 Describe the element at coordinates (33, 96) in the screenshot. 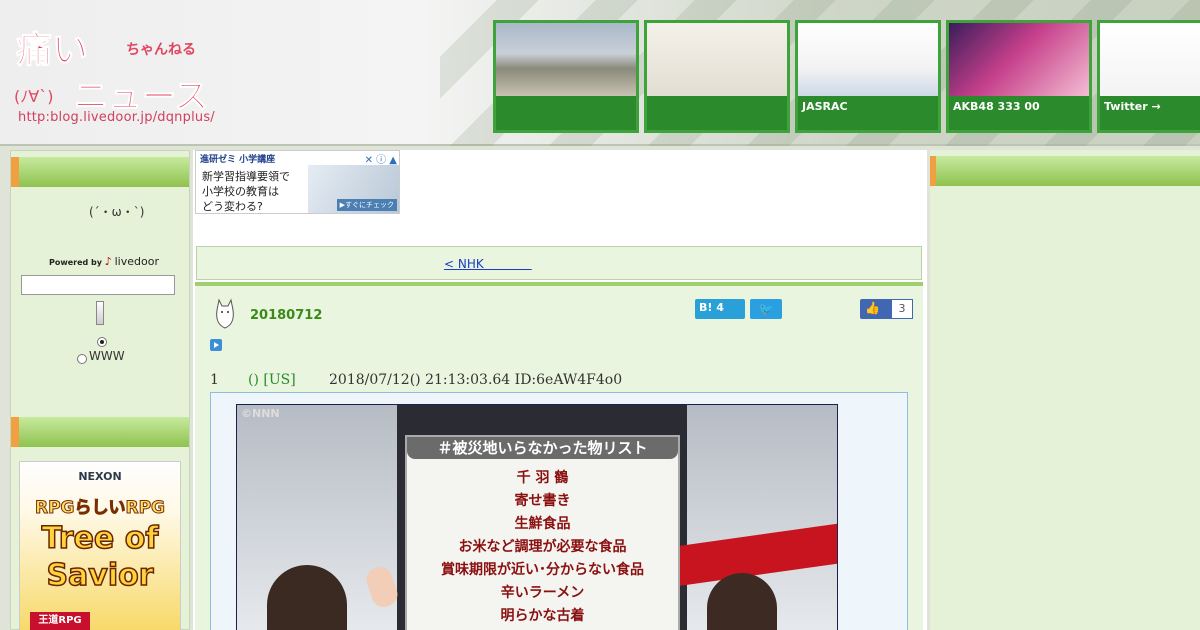

I see `svg-text: (ﾉ∀`)` at that location.